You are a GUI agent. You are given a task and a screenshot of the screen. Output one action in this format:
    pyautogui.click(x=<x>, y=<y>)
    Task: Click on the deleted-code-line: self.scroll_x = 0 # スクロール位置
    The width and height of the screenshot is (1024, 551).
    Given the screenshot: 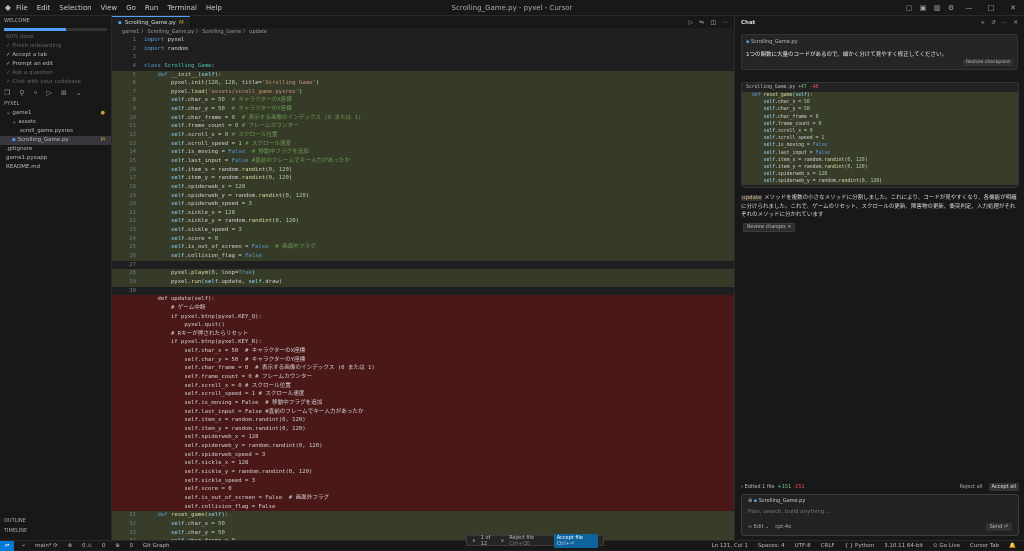 What is the action you would take?
    pyautogui.click(x=423, y=386)
    